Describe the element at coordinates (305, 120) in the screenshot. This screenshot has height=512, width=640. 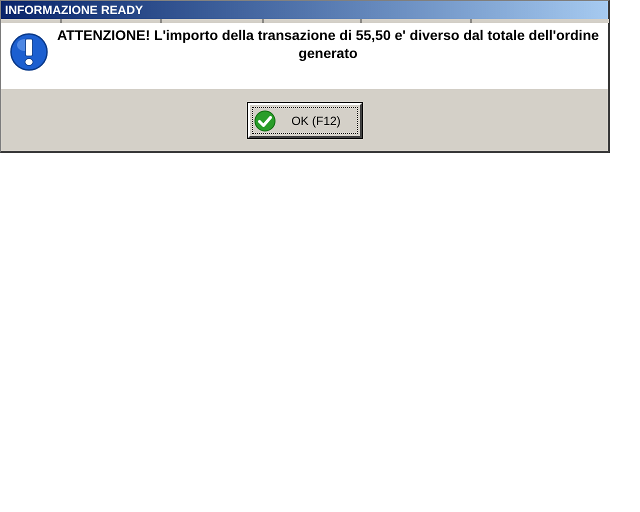
I see `ok-button: OK (F12)` at that location.